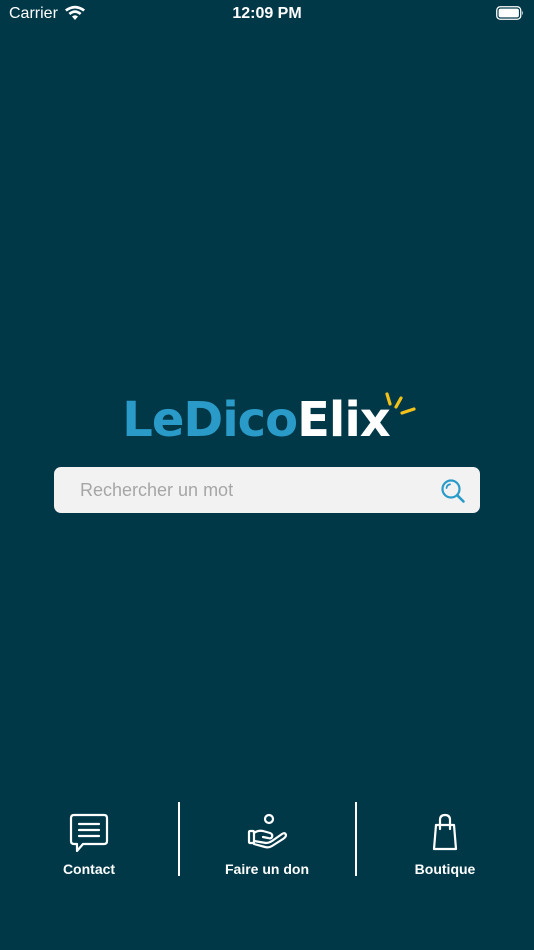 This screenshot has height=950, width=534. I want to click on search-input, so click(250, 490).